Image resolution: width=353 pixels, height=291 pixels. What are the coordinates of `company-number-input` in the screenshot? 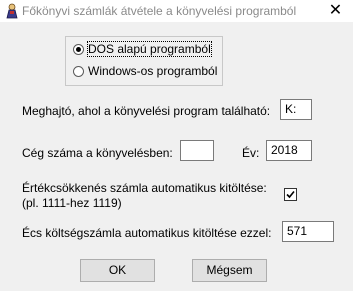 It's located at (197, 150).